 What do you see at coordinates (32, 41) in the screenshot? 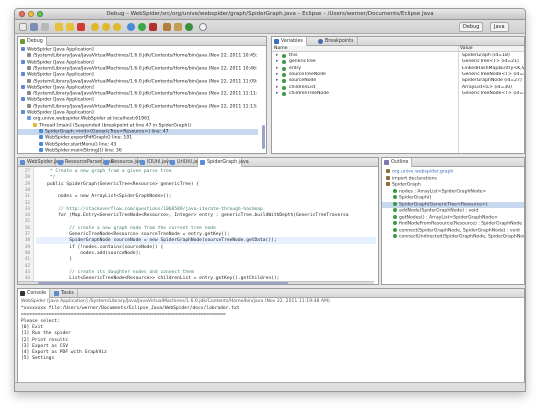
I see `tab-debug: Debug` at bounding box center [32, 41].